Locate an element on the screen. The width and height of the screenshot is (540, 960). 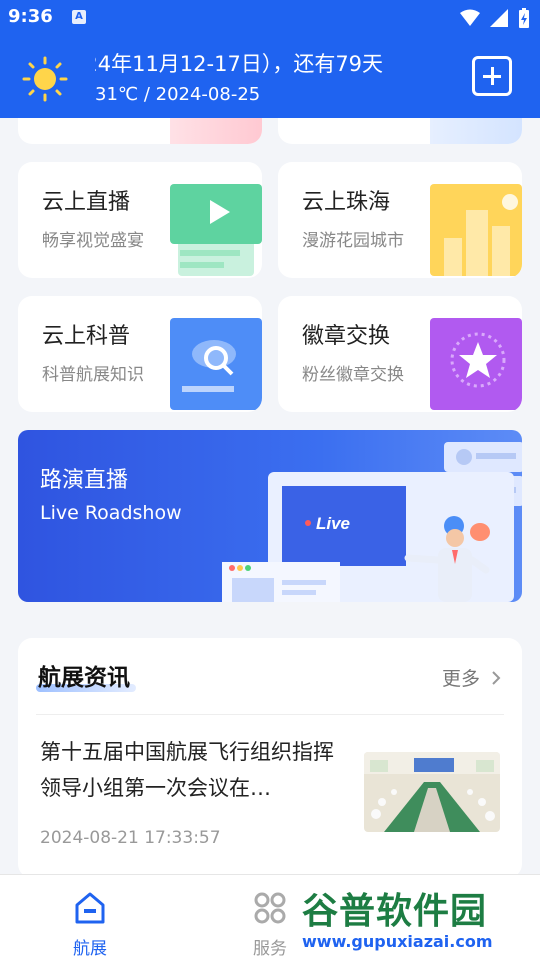
status-bar: 9:36 A is located at coordinates (270, 18).